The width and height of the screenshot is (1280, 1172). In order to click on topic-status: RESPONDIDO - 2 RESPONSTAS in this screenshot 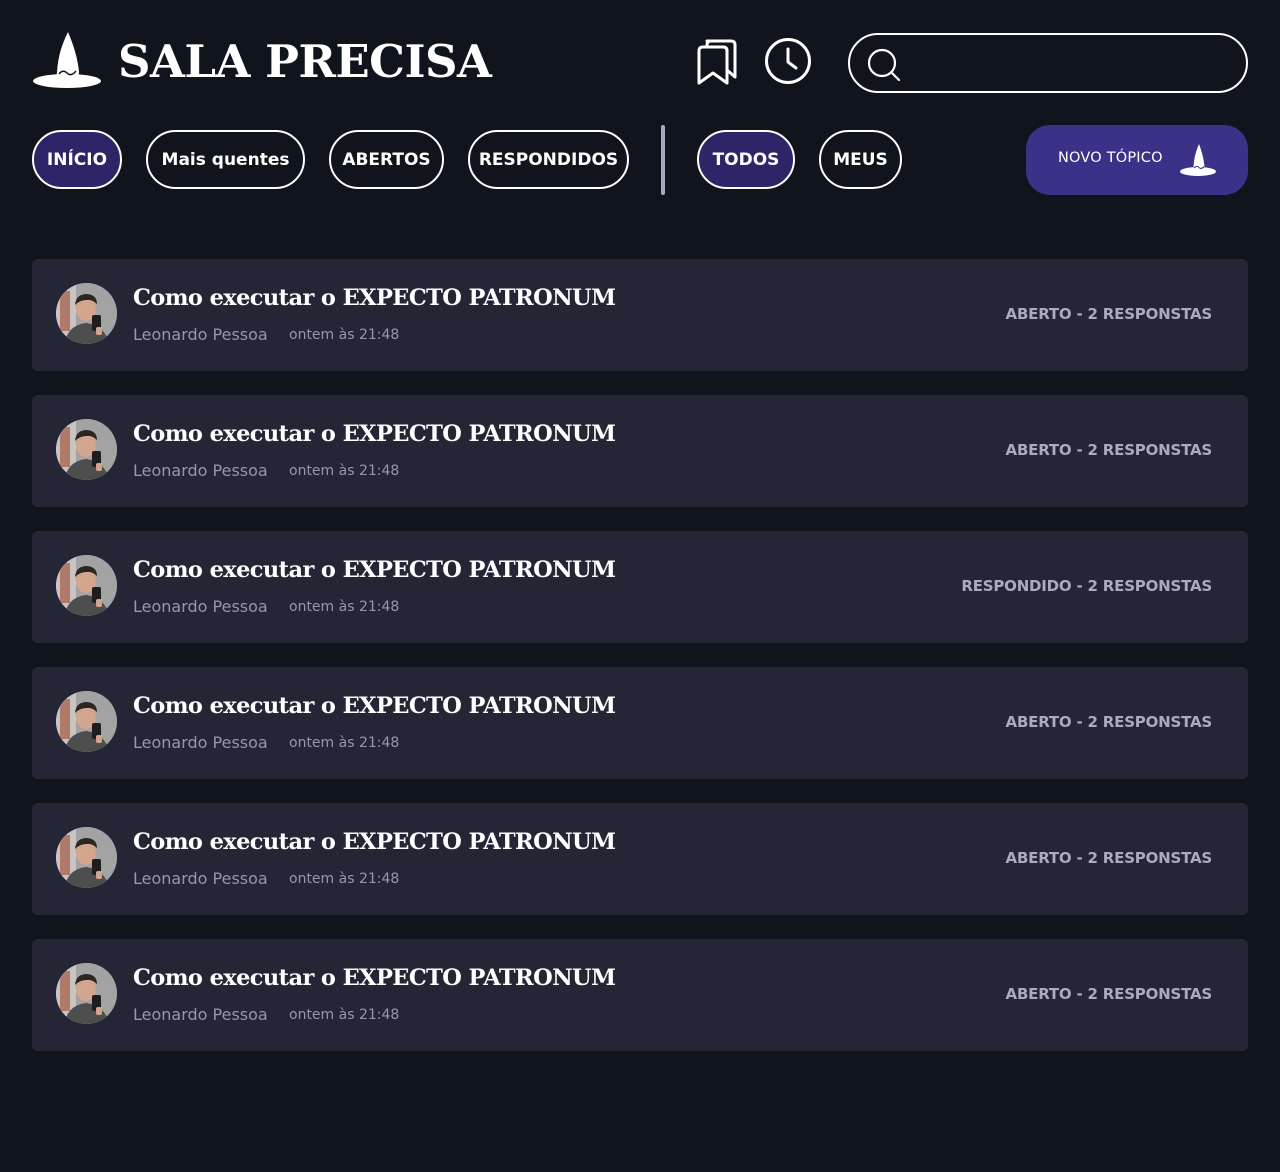, I will do `click(1086, 586)`.